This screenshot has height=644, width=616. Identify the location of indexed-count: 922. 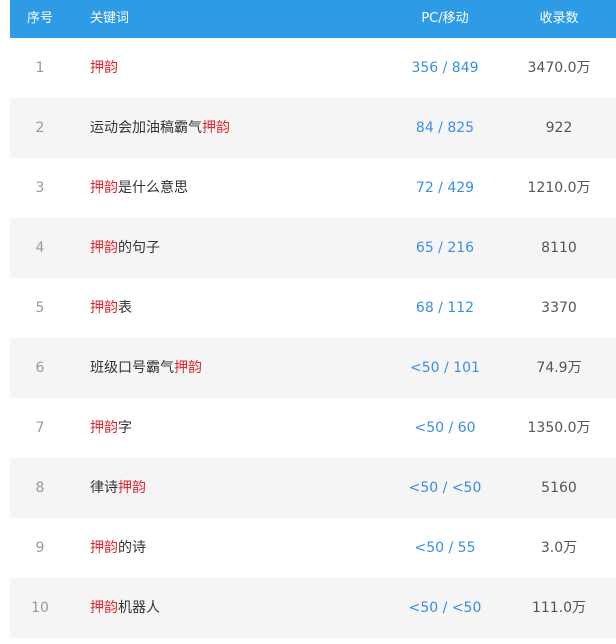
(559, 128).